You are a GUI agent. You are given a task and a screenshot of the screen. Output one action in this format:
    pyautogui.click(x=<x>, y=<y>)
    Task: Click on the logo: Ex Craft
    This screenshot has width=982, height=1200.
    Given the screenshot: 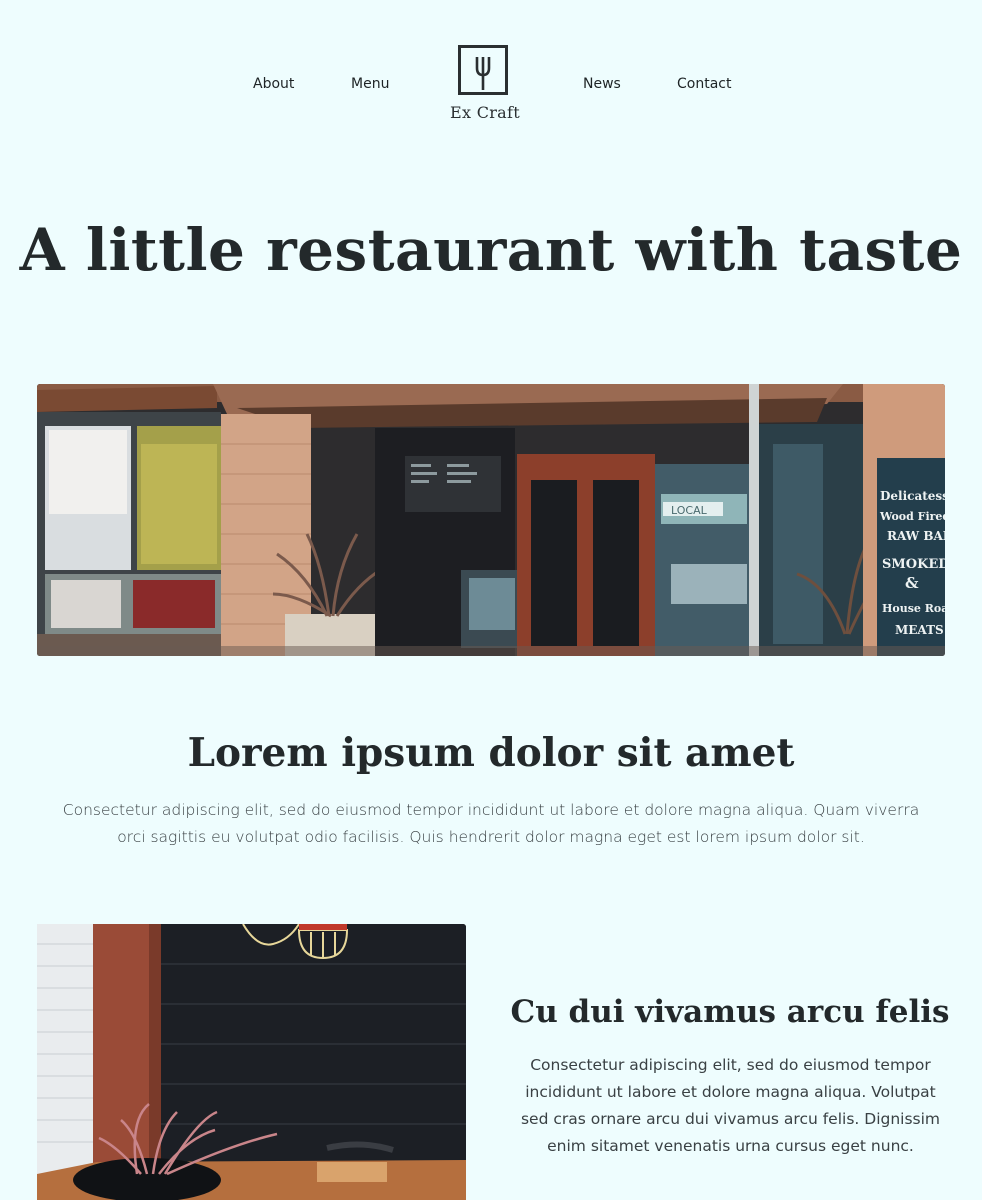 What is the action you would take?
    pyautogui.click(x=485, y=86)
    